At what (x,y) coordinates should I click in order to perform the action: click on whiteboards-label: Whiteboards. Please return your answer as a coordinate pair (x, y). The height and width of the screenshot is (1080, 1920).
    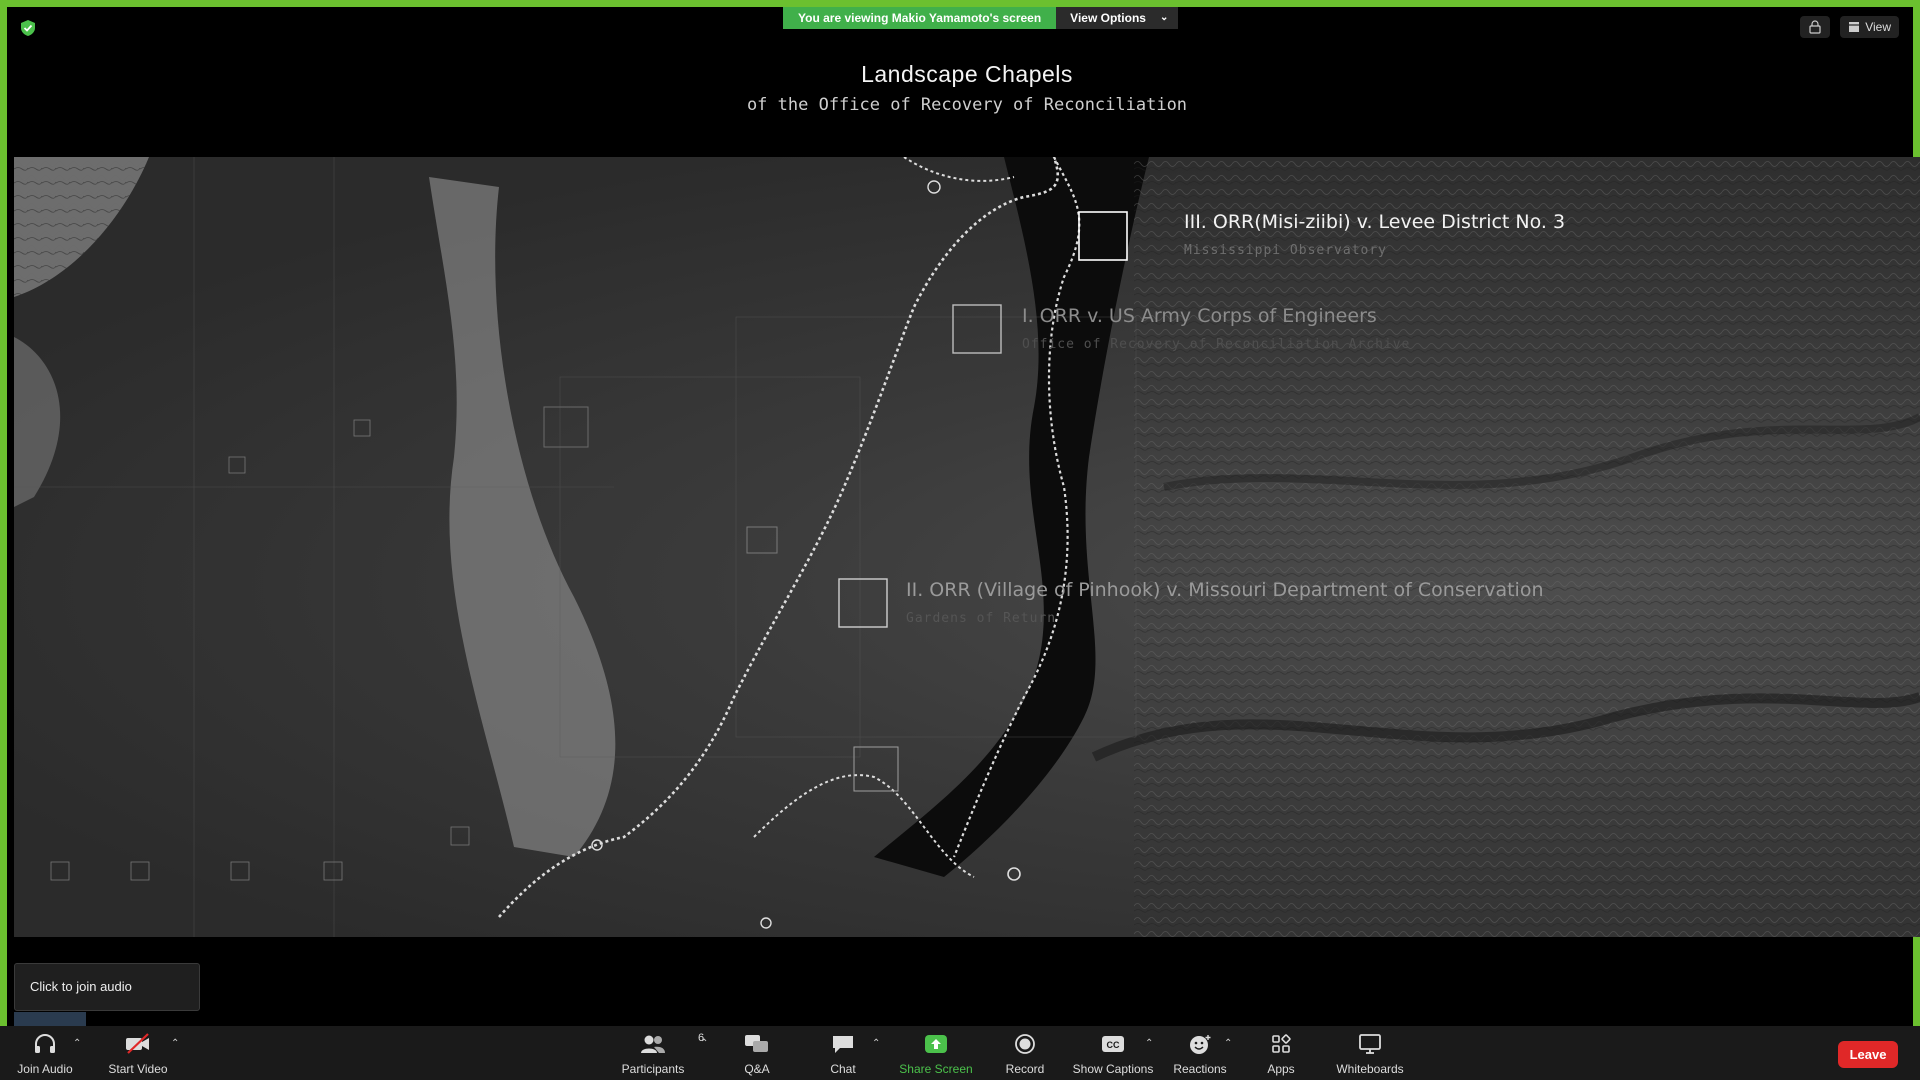
    Looking at the image, I should click on (1370, 1069).